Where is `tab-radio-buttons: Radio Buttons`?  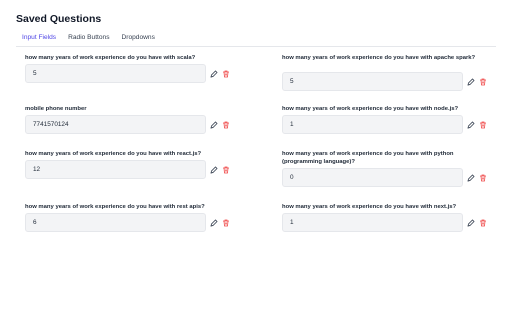
tab-radio-buttons: Radio Buttons is located at coordinates (88, 40).